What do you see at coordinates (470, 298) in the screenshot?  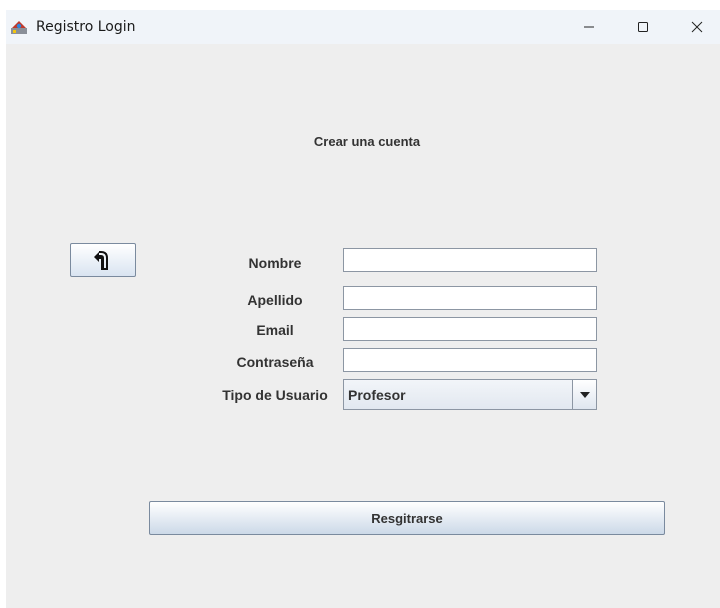 I see `apellido-input` at bounding box center [470, 298].